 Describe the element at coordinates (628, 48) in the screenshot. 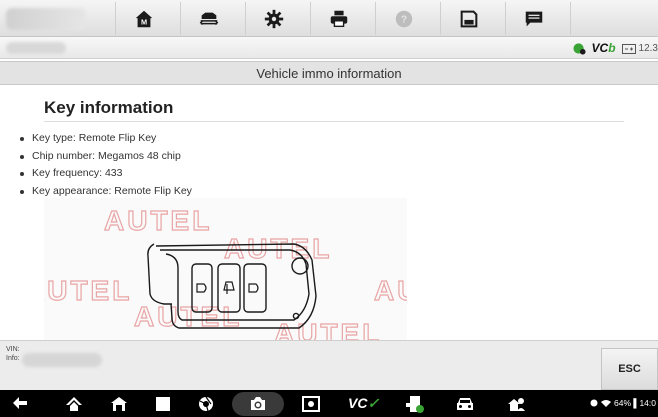

I see `battery-icon` at that location.